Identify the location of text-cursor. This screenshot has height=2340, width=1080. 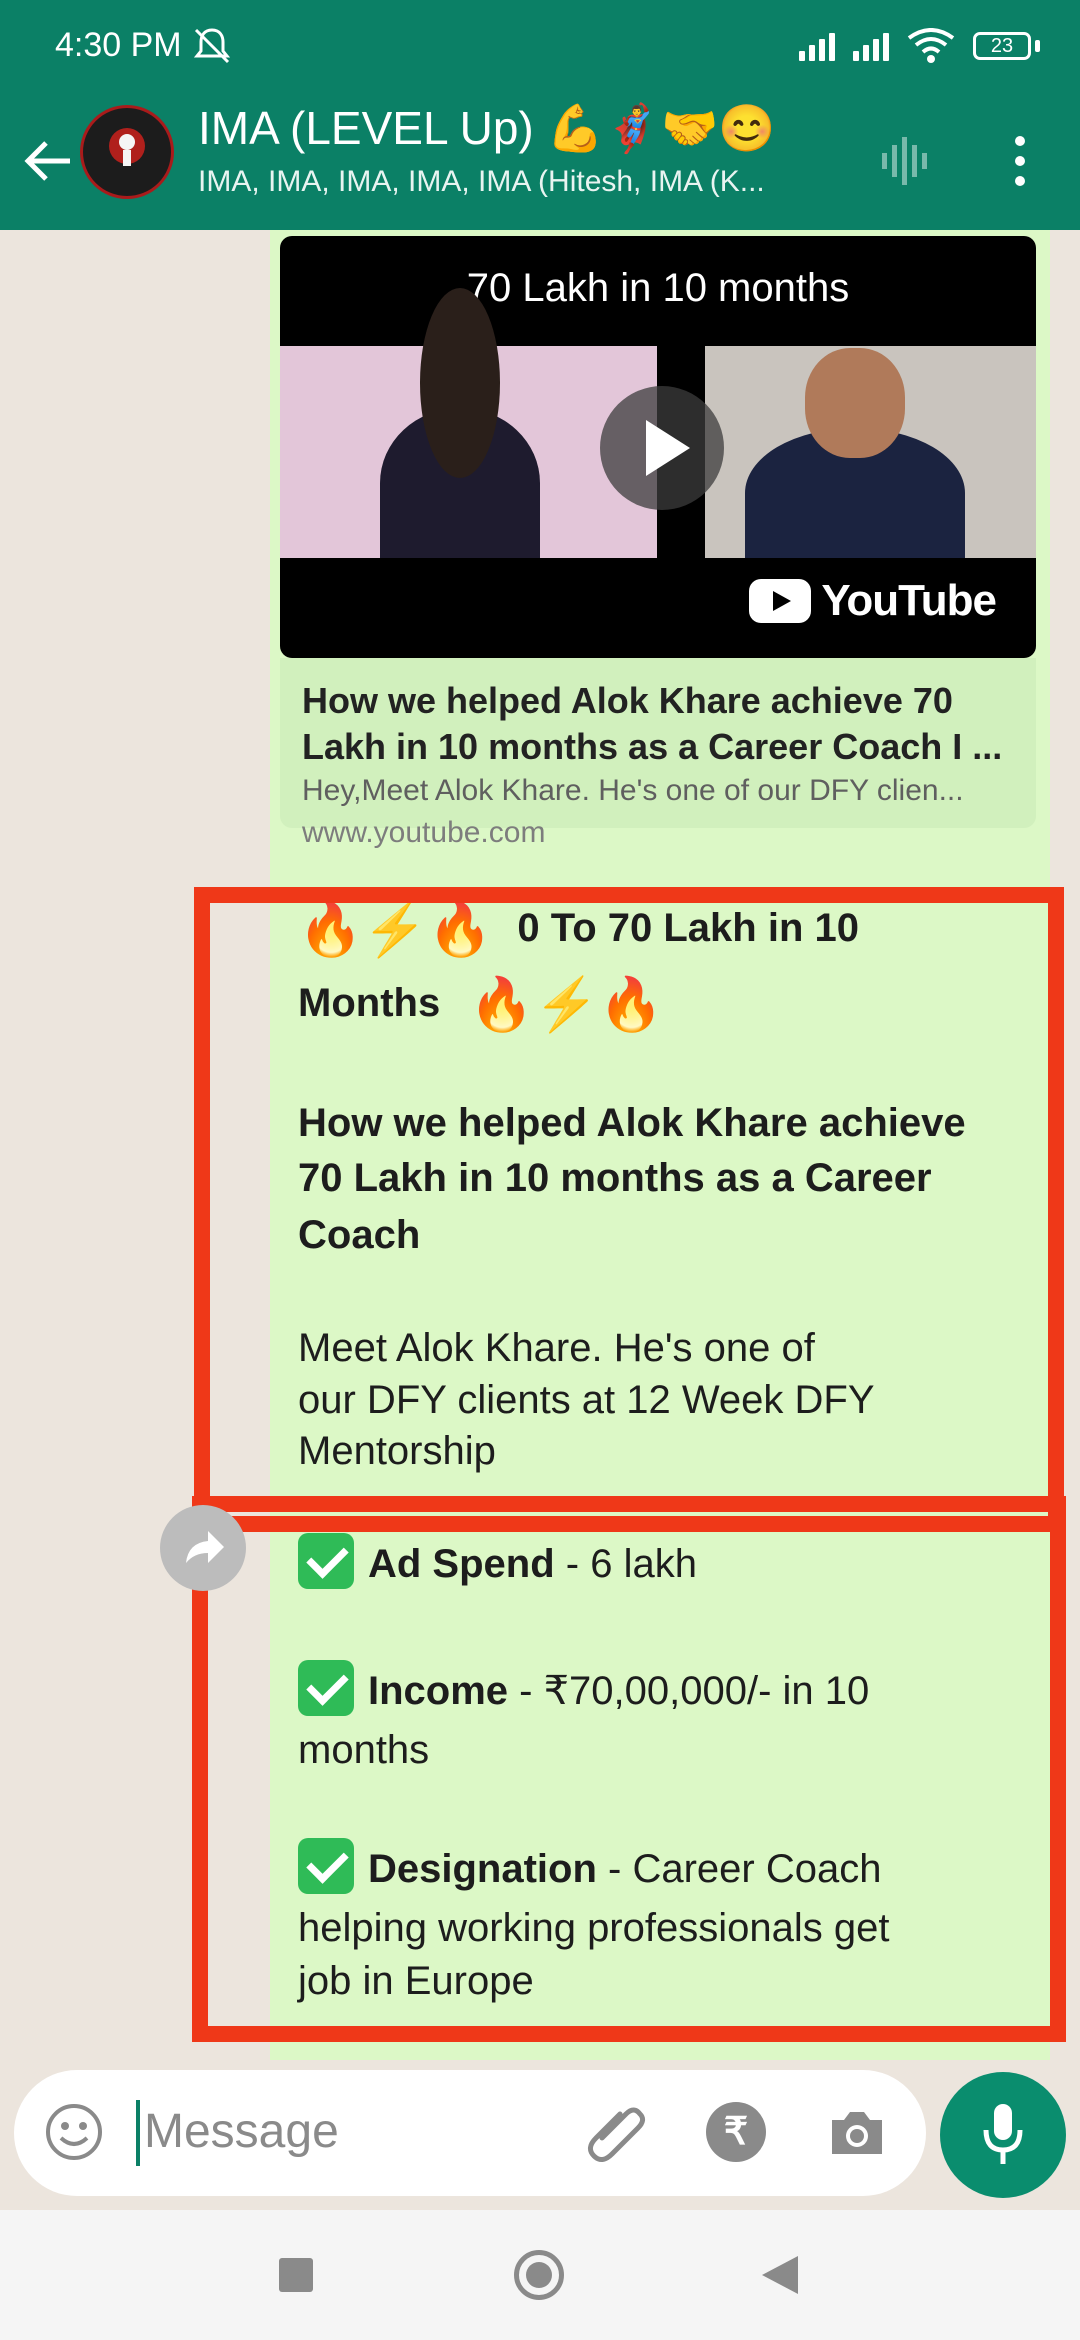
(138, 2133).